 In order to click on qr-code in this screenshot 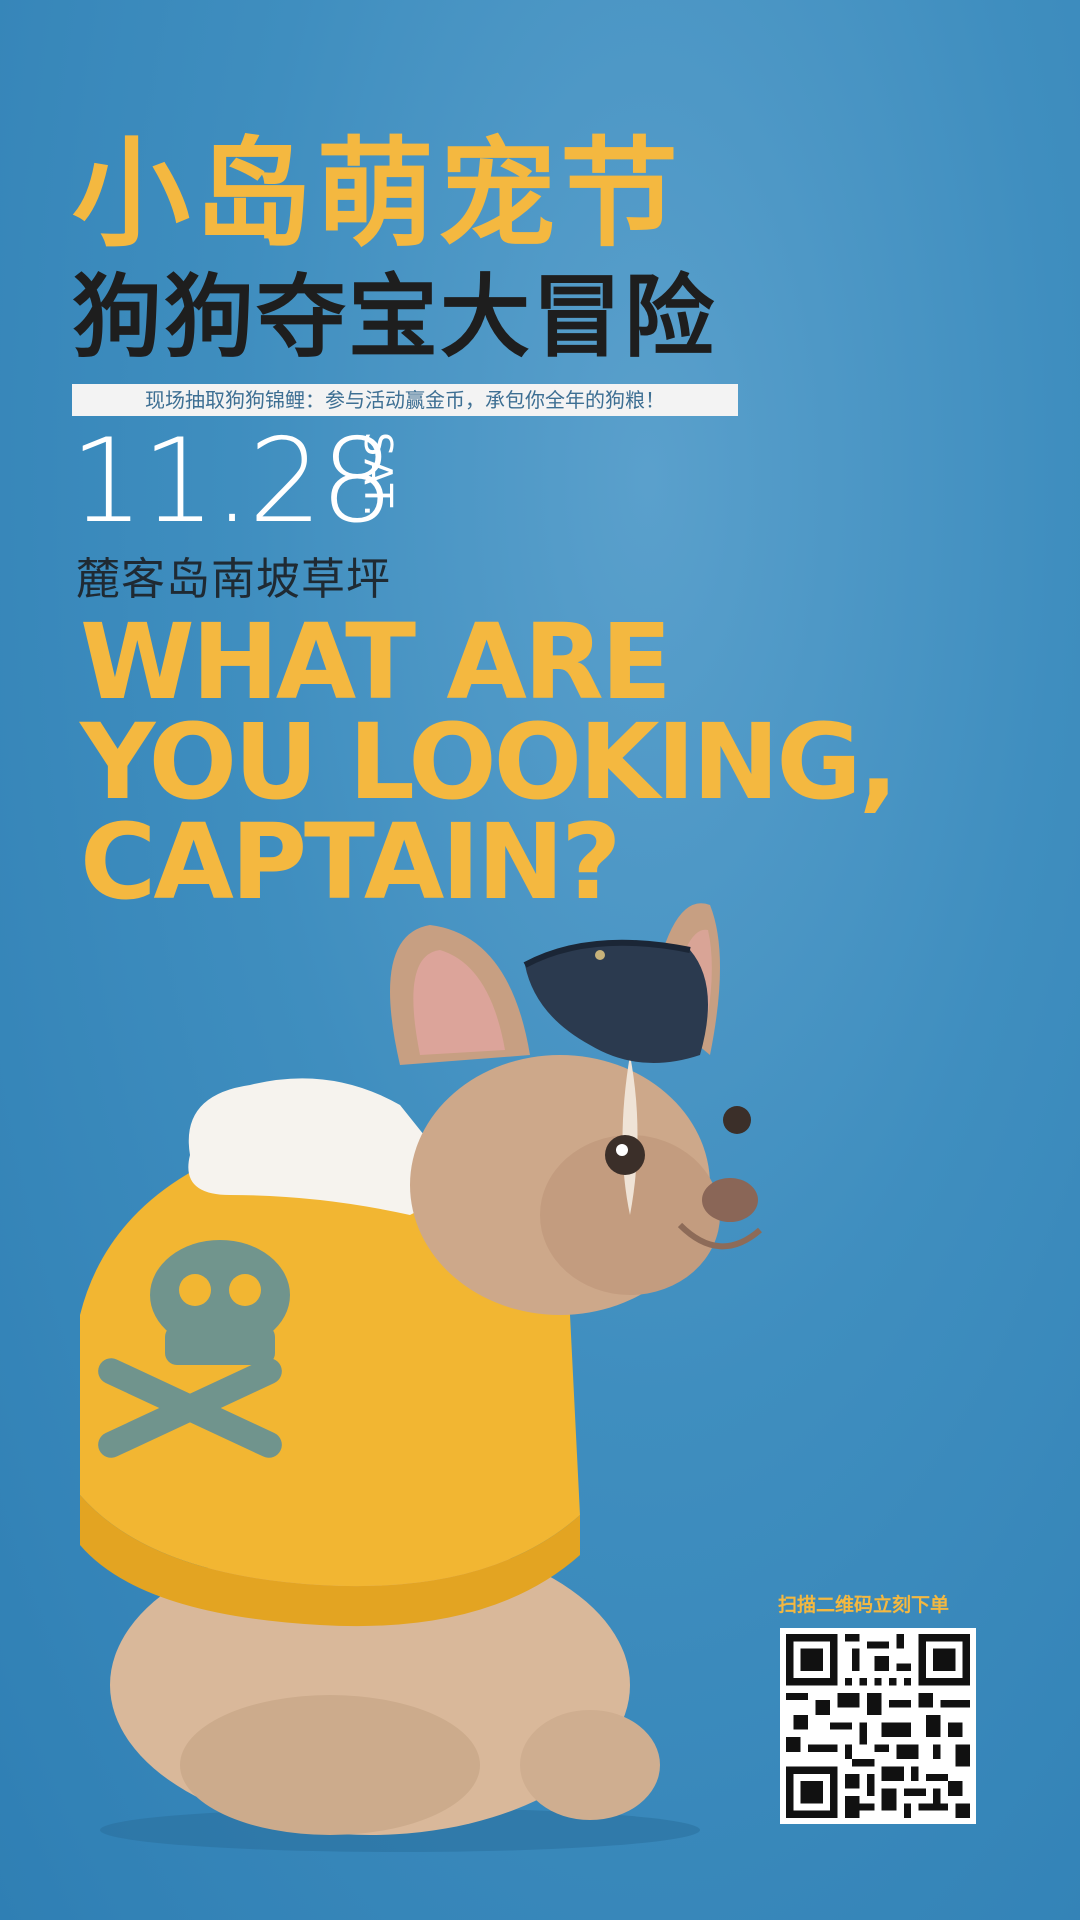, I will do `click(878, 1726)`.